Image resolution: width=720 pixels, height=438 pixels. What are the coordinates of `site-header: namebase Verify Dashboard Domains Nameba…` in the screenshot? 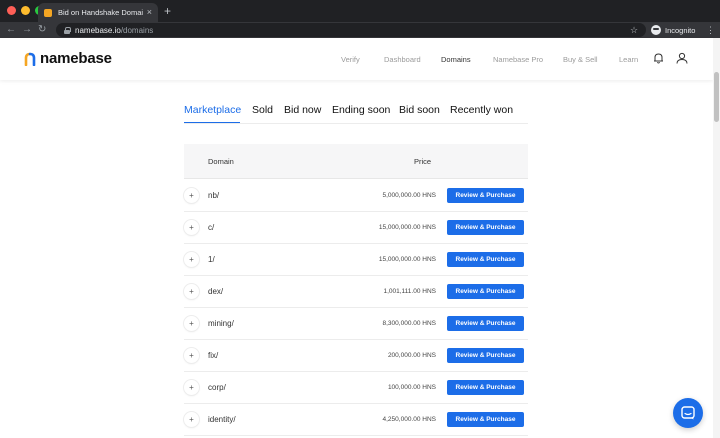 It's located at (356, 59).